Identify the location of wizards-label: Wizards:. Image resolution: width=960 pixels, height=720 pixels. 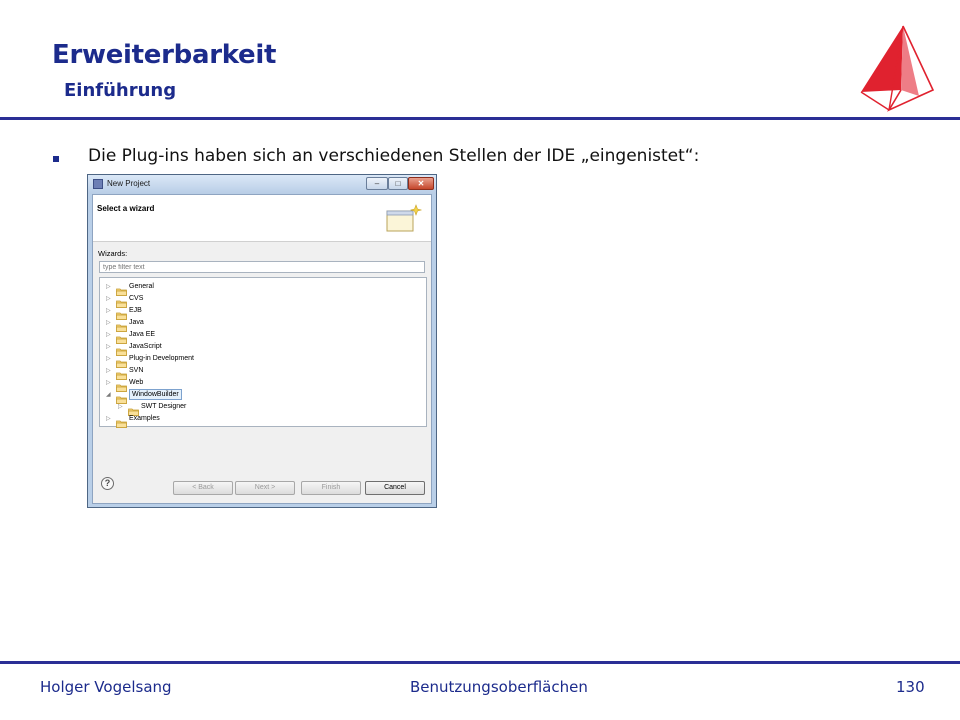
(113, 253).